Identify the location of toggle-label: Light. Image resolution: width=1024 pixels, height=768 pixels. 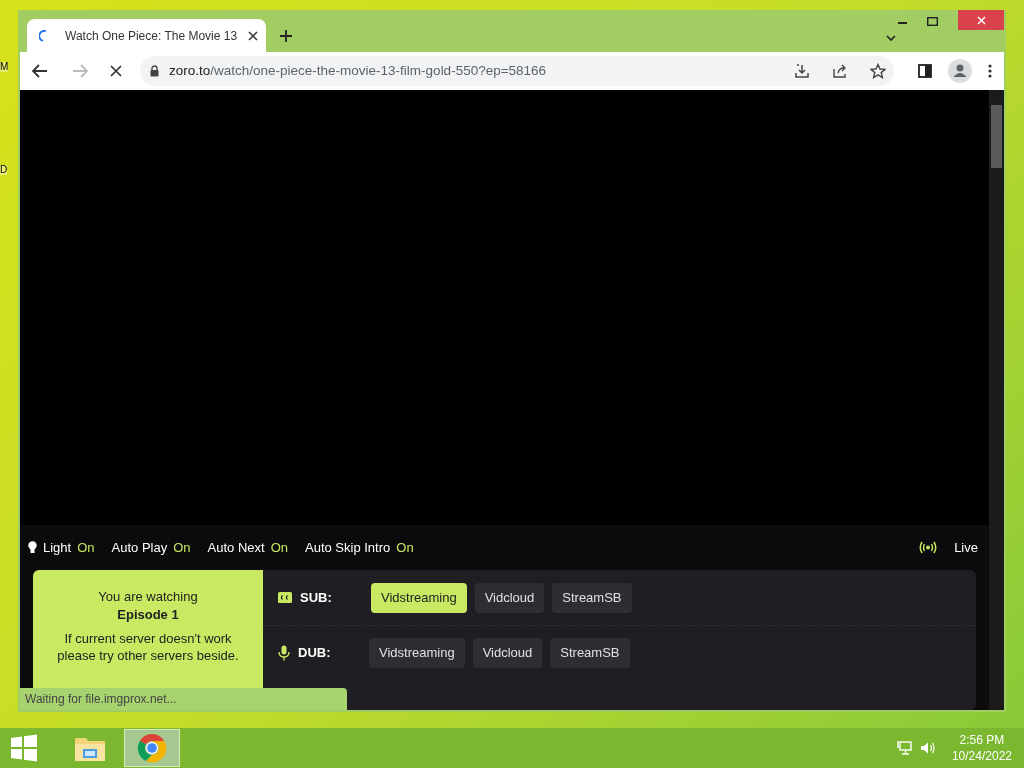
(57, 547).